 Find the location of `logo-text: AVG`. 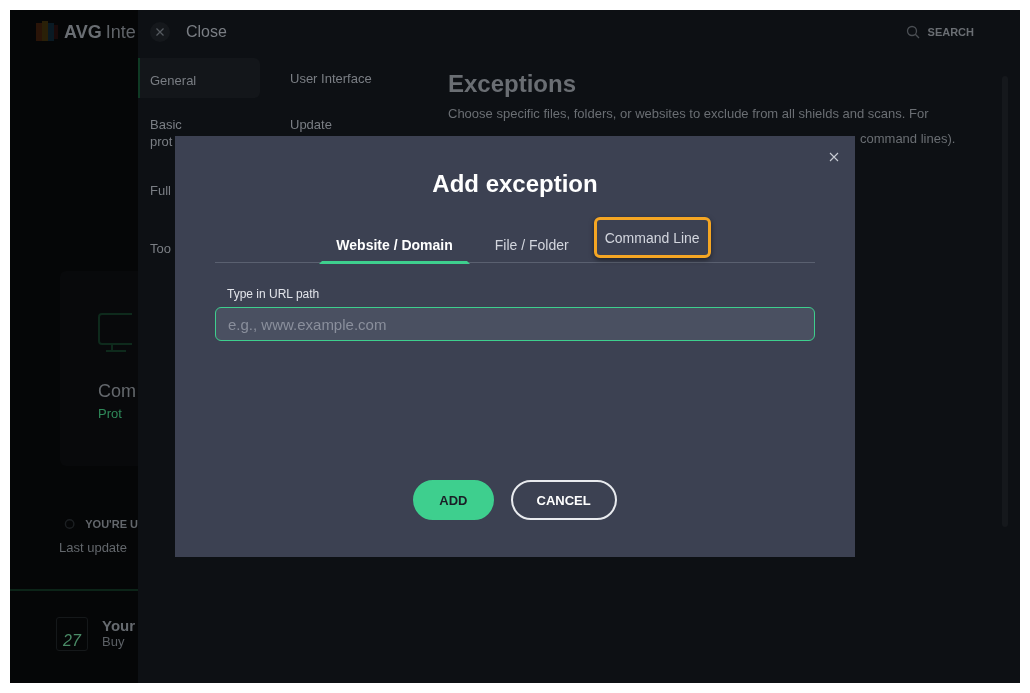

logo-text: AVG is located at coordinates (83, 32).